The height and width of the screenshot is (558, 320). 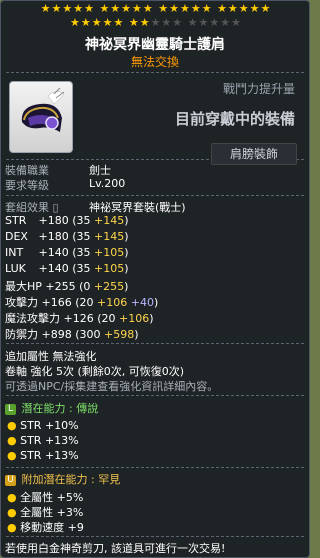 What do you see at coordinates (119, 334) in the screenshot?
I see `stat-bonus: +598` at bounding box center [119, 334].